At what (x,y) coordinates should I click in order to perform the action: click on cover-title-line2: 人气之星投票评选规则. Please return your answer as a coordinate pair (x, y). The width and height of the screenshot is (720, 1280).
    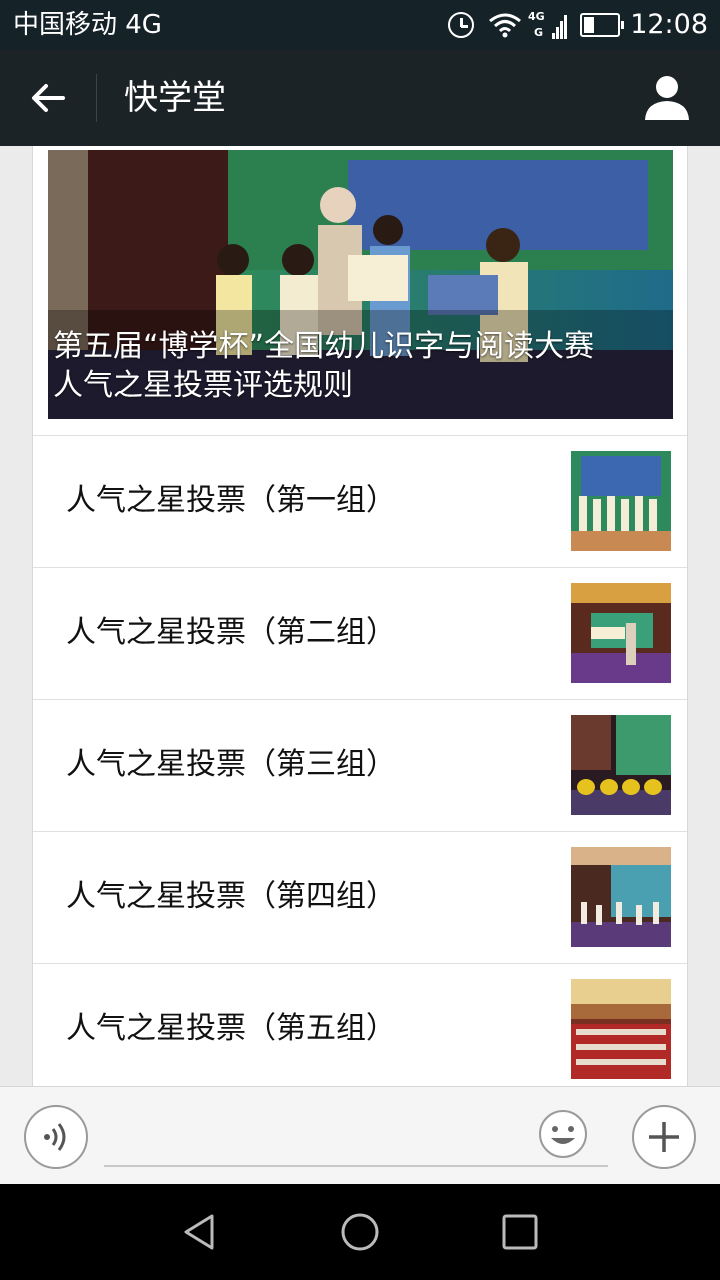
    Looking at the image, I should click on (203, 385).